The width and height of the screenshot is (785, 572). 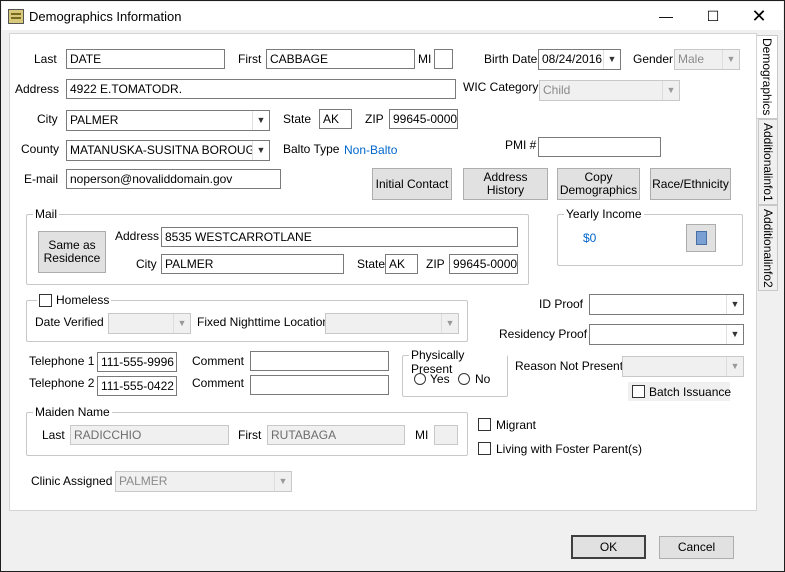 What do you see at coordinates (420, 379) in the screenshot?
I see `present-yes-radio` at bounding box center [420, 379].